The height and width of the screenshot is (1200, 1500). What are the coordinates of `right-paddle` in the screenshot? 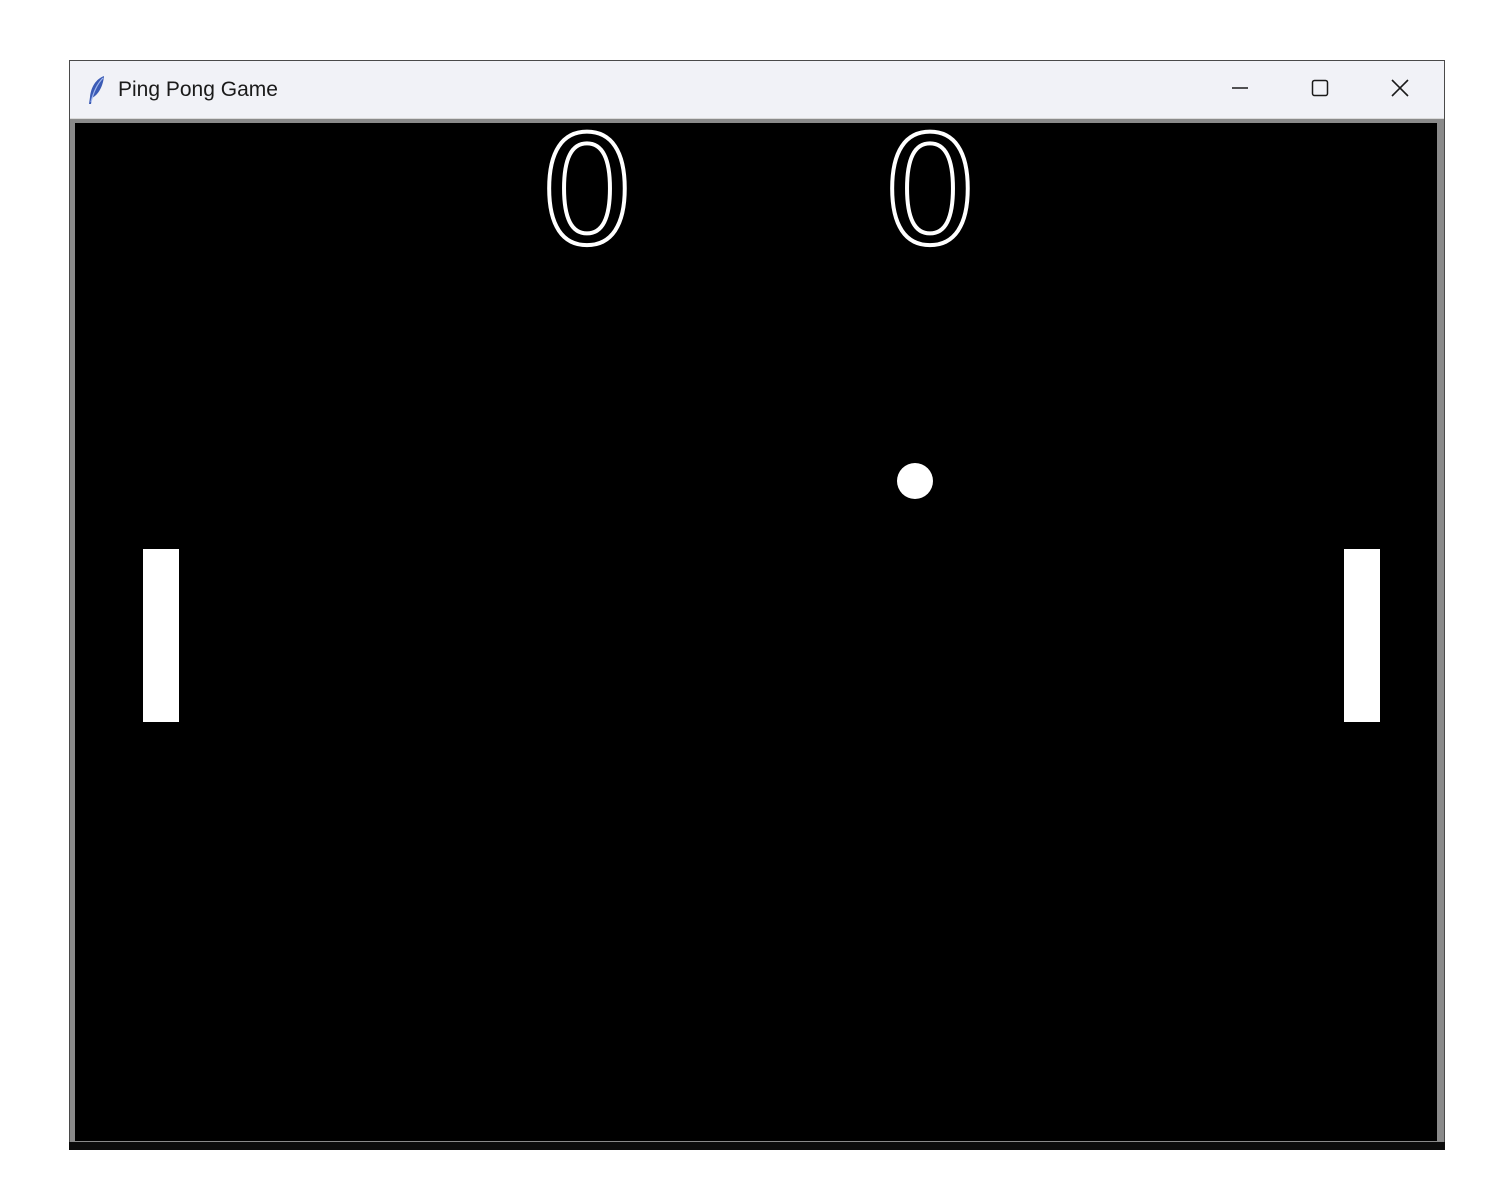 It's located at (1362, 635).